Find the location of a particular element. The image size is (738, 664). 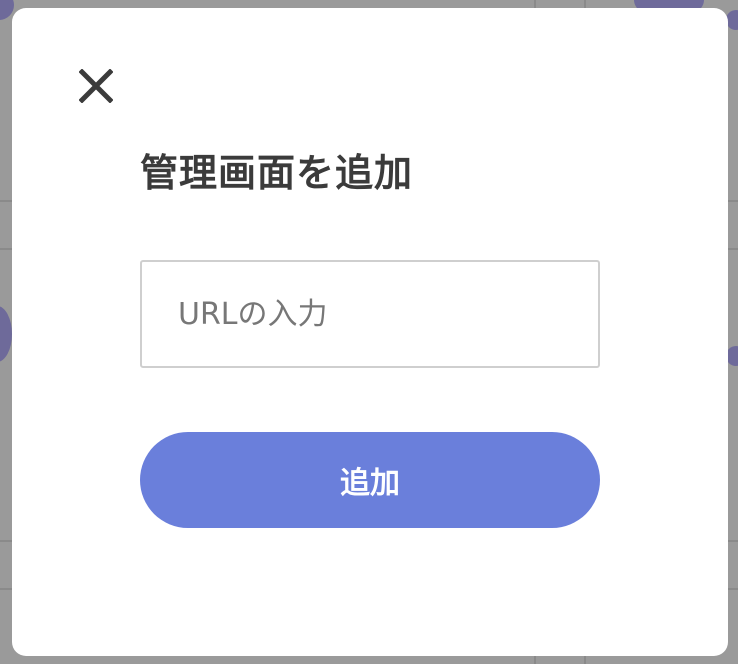

close-button is located at coordinates (96, 86).